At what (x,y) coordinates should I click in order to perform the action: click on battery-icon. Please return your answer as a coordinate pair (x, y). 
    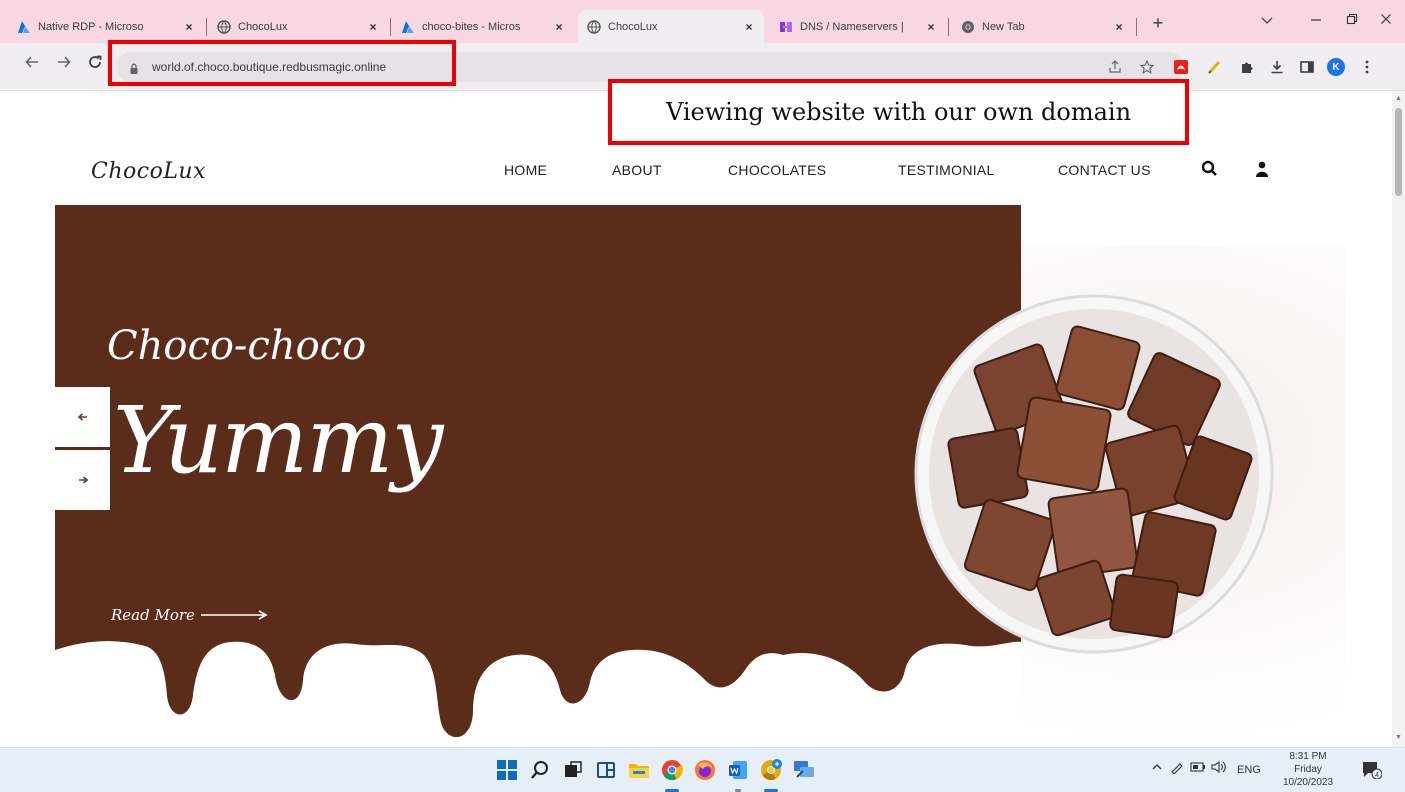
    Looking at the image, I should click on (1198, 768).